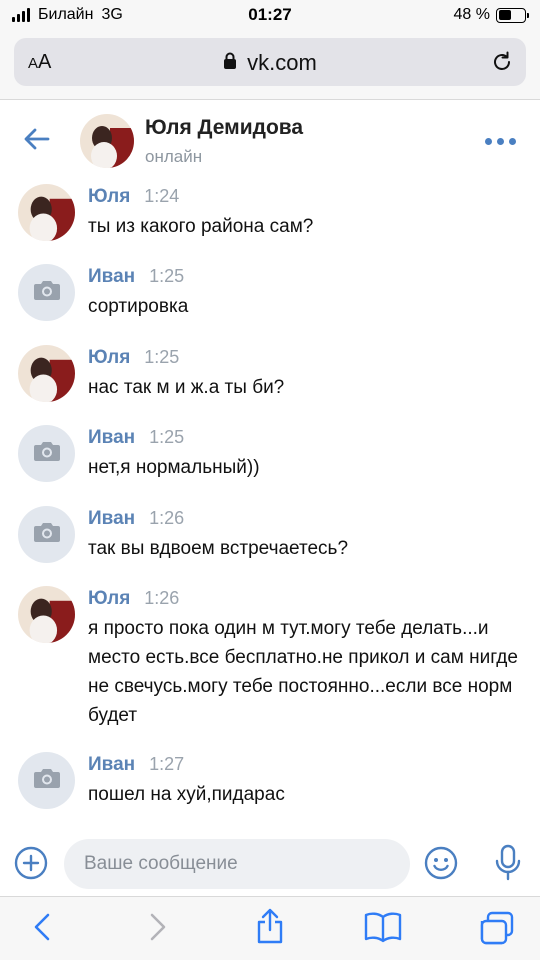 This screenshot has height=960, width=540. I want to click on message-text: пошел на хуй,пидарас, so click(186, 794).